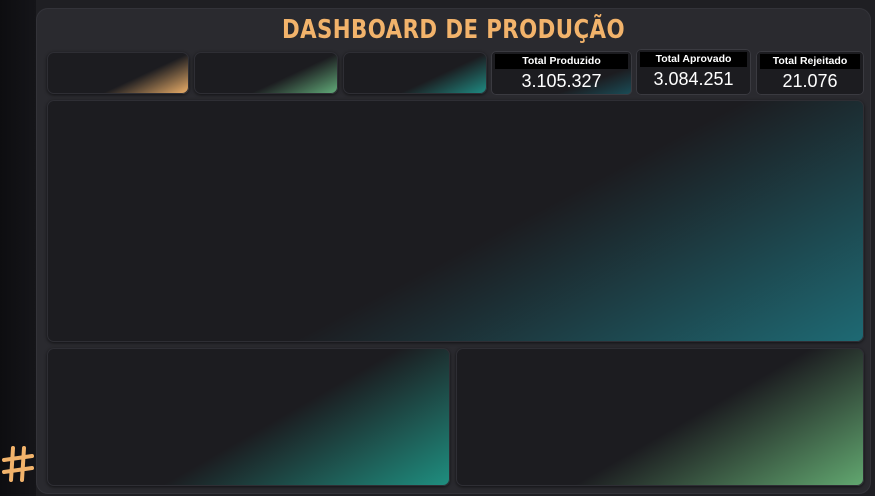 The height and width of the screenshot is (496, 875). Describe the element at coordinates (693, 79) in the screenshot. I see `kpi-value: 3.084.251` at that location.